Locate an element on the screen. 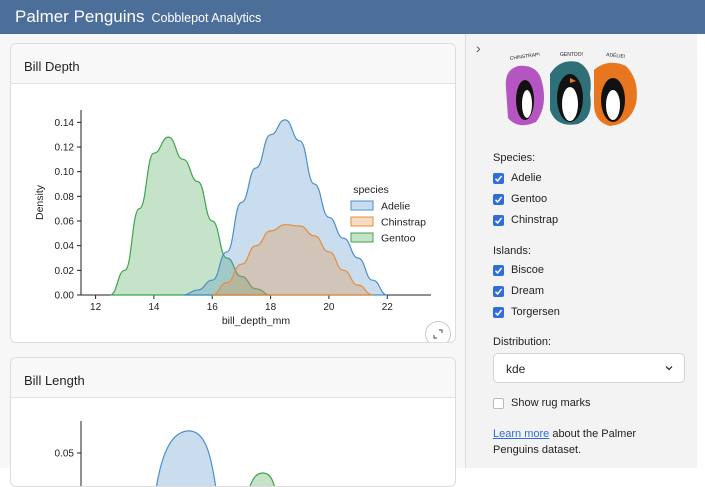 This screenshot has width=705, height=487. card-title: Bill Length is located at coordinates (233, 378).